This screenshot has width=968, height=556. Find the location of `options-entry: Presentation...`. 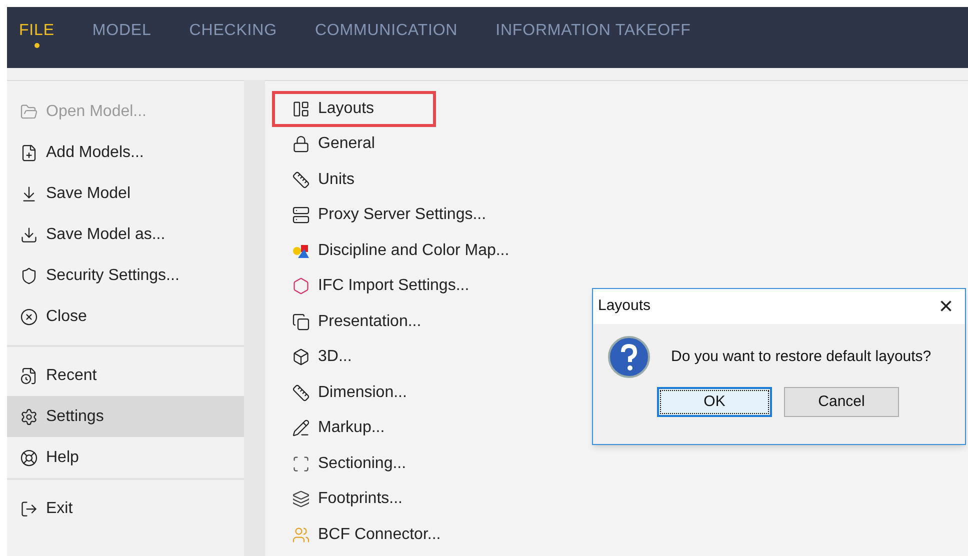

options-entry: Presentation... is located at coordinates (357, 322).